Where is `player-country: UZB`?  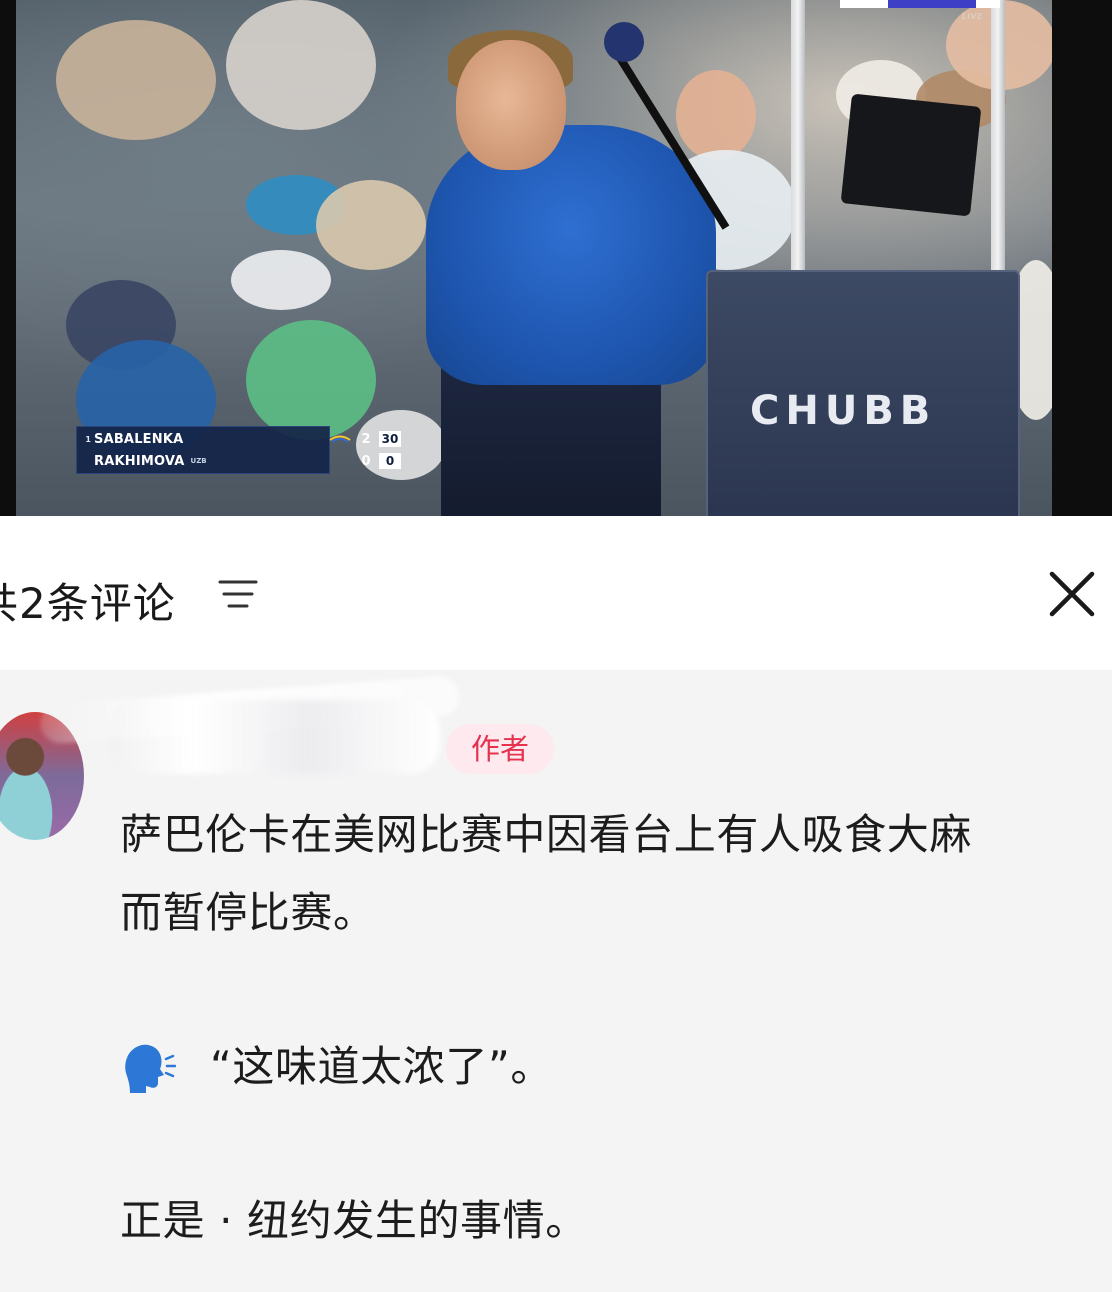 player-country: UZB is located at coordinates (198, 461).